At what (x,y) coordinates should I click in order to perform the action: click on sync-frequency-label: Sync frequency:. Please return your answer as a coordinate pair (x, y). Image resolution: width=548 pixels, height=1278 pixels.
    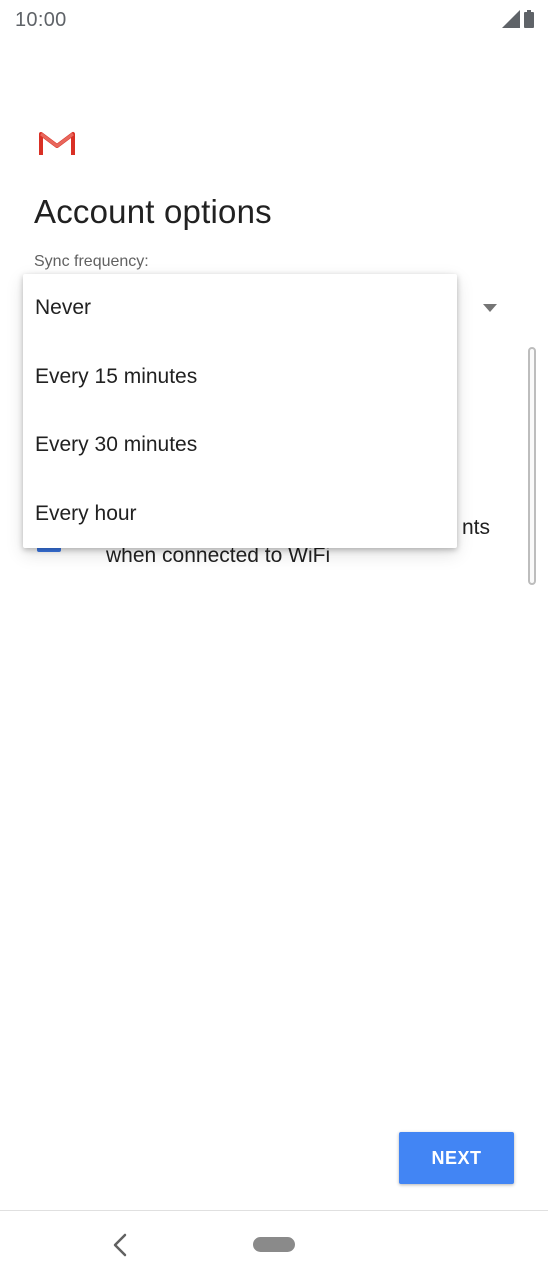
    Looking at the image, I should click on (91, 261).